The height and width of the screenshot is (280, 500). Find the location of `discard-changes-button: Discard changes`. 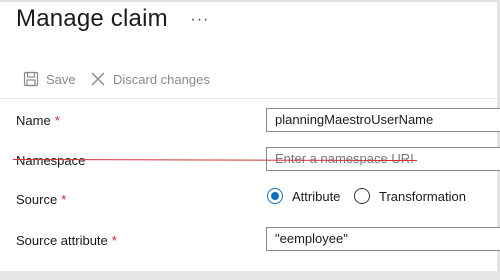

discard-changes-button: Discard changes is located at coordinates (150, 79).